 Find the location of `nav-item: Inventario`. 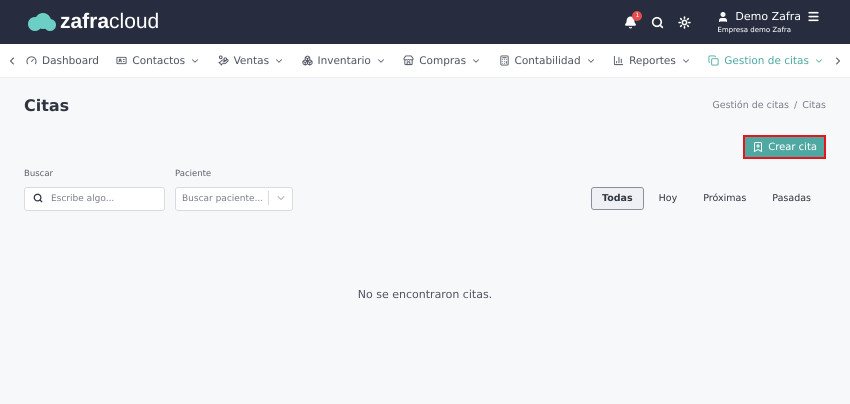

nav-item: Inventario is located at coordinates (344, 60).